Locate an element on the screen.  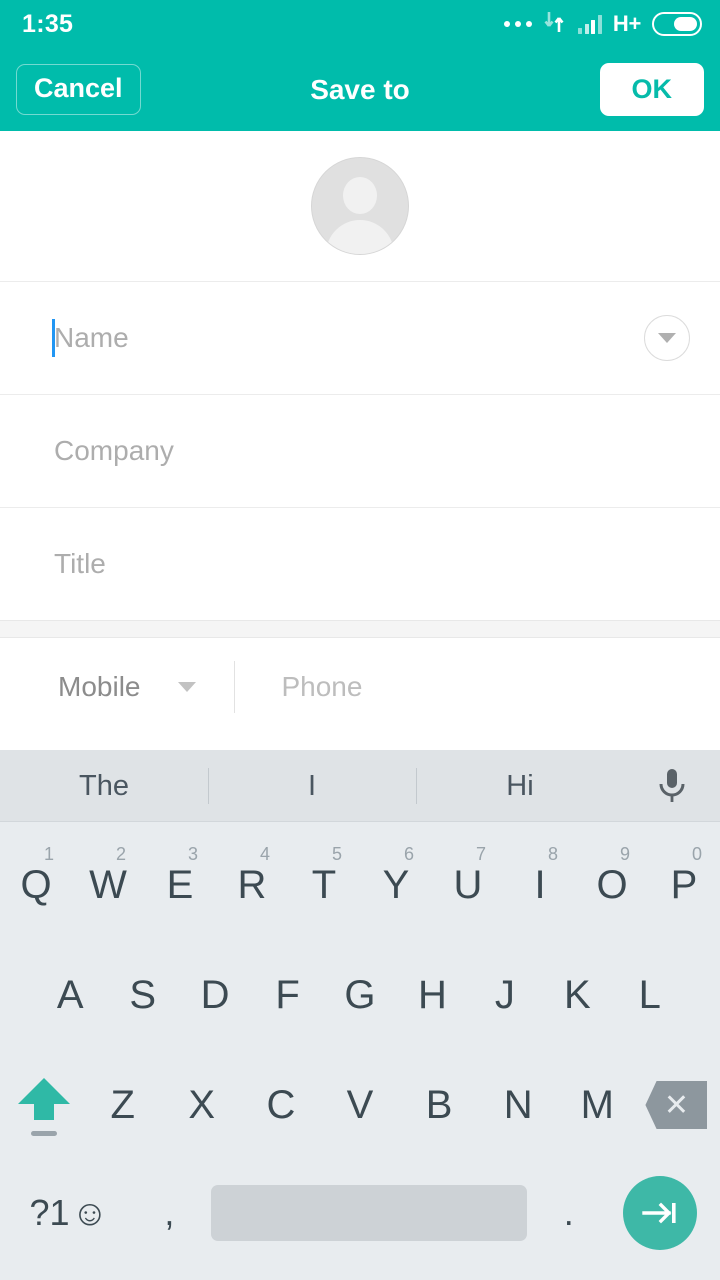
avatar is located at coordinates (360, 206).